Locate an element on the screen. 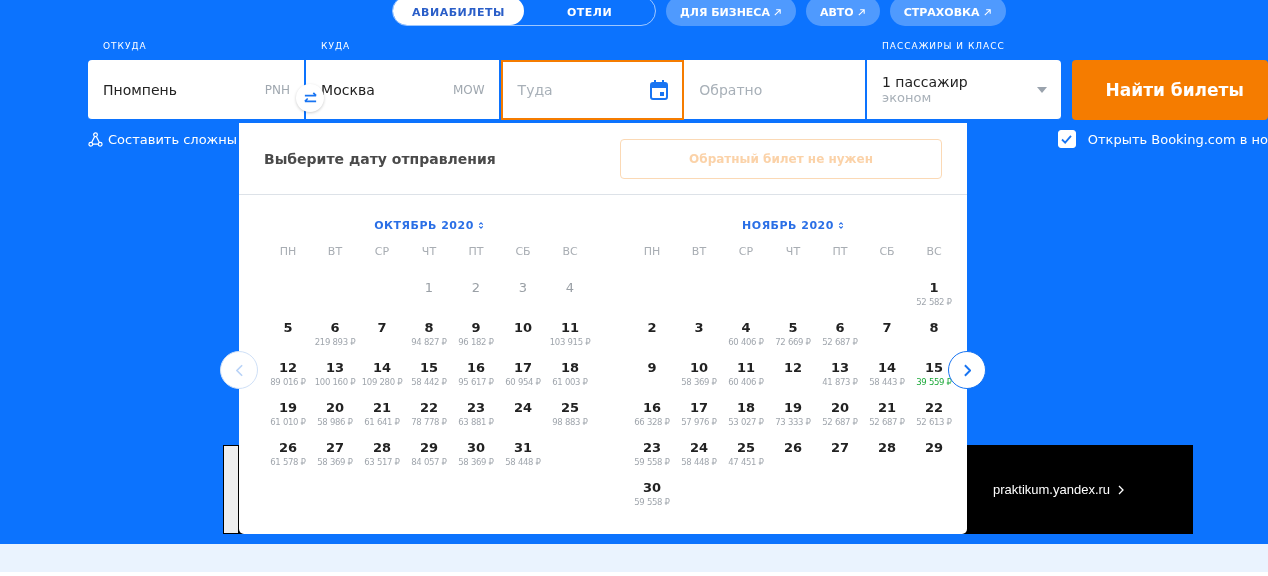 This screenshot has height=576, width=1268. weekday-label: ВС is located at coordinates (570, 251).